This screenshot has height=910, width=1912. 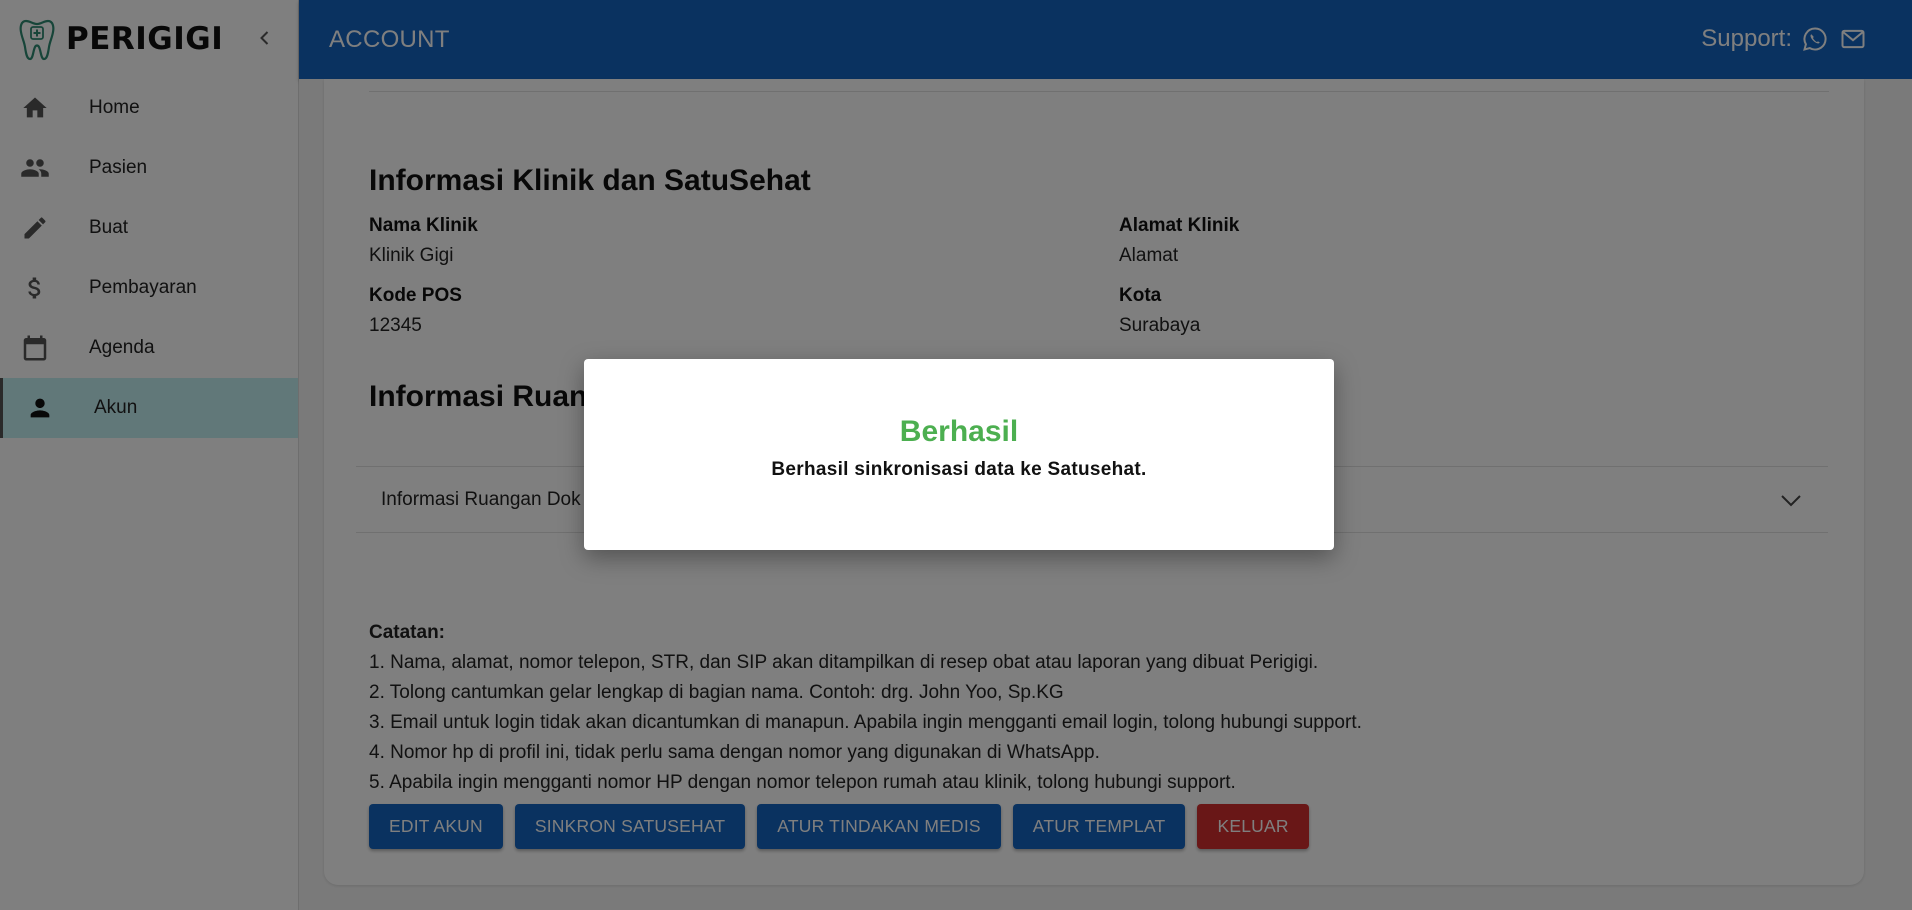 I want to click on dialog-message: Berhasil sinkronisasi data ke Satusehat., so click(x=959, y=469).